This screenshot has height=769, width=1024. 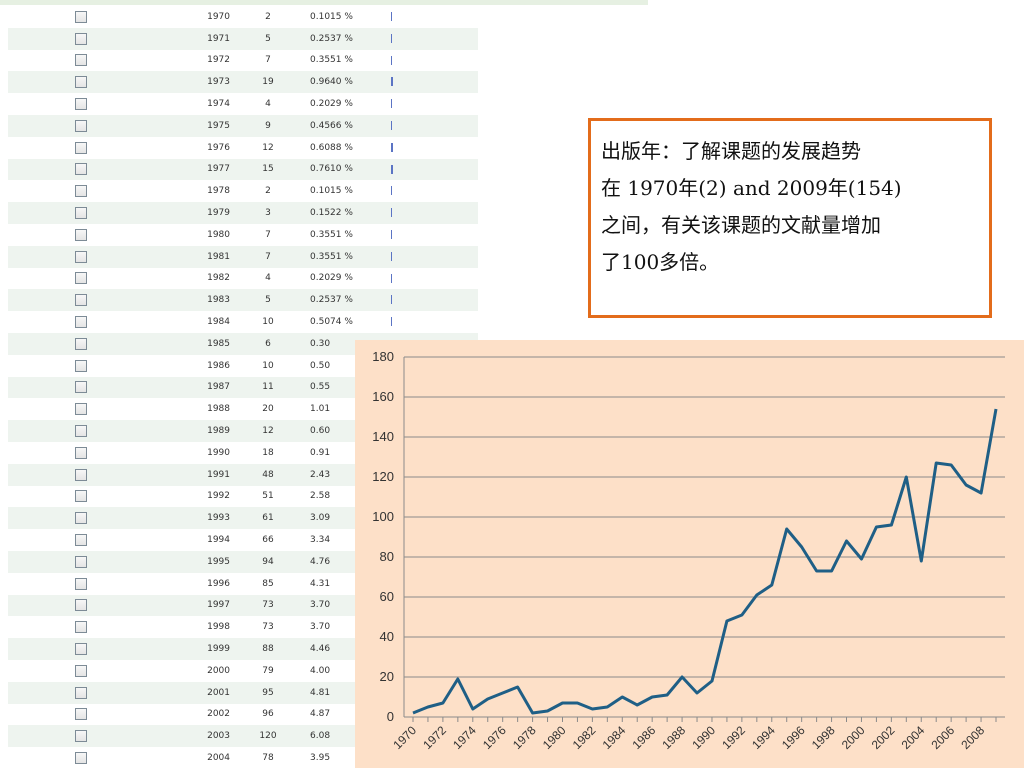 What do you see at coordinates (268, 387) in the screenshot?
I see `count-cell: 11` at bounding box center [268, 387].